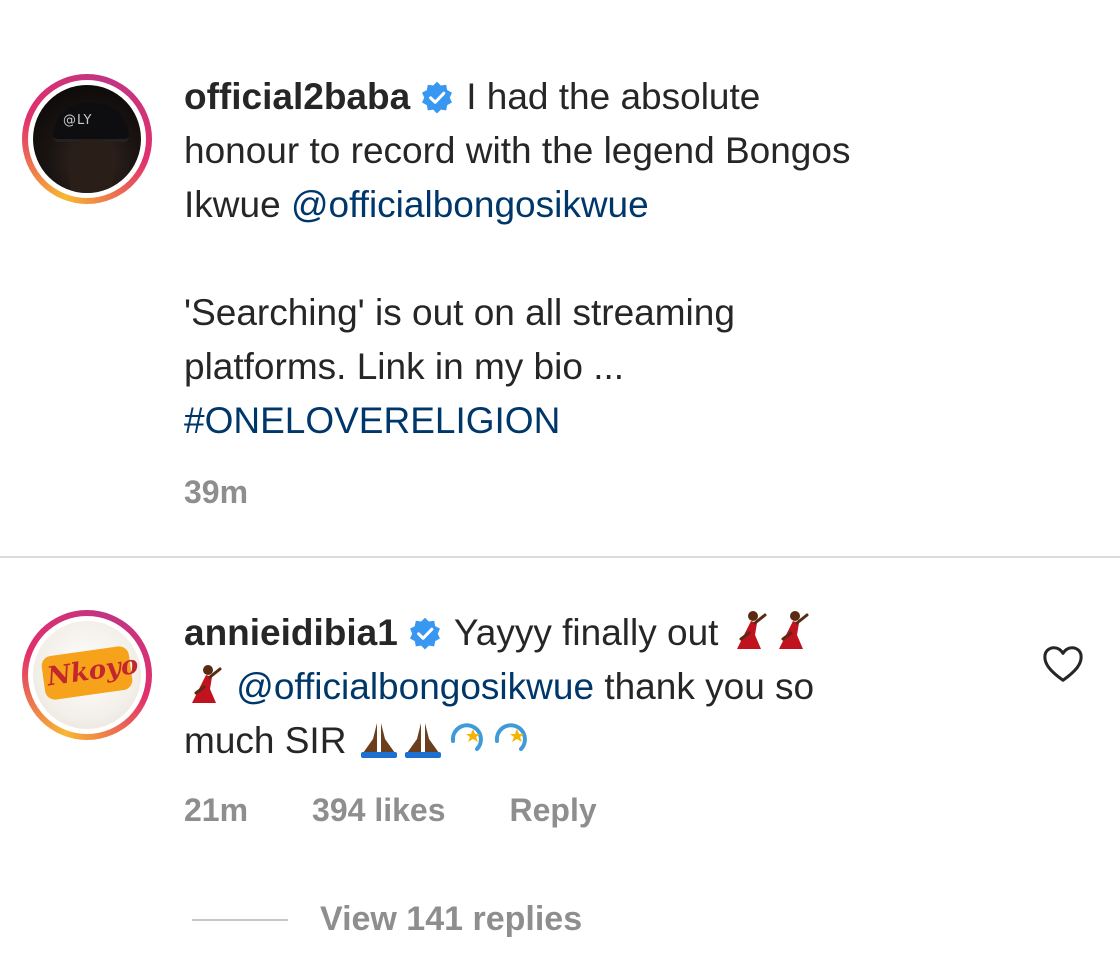 This screenshot has height=960, width=1120. I want to click on view-replies-button: View 141 replies, so click(387, 919).